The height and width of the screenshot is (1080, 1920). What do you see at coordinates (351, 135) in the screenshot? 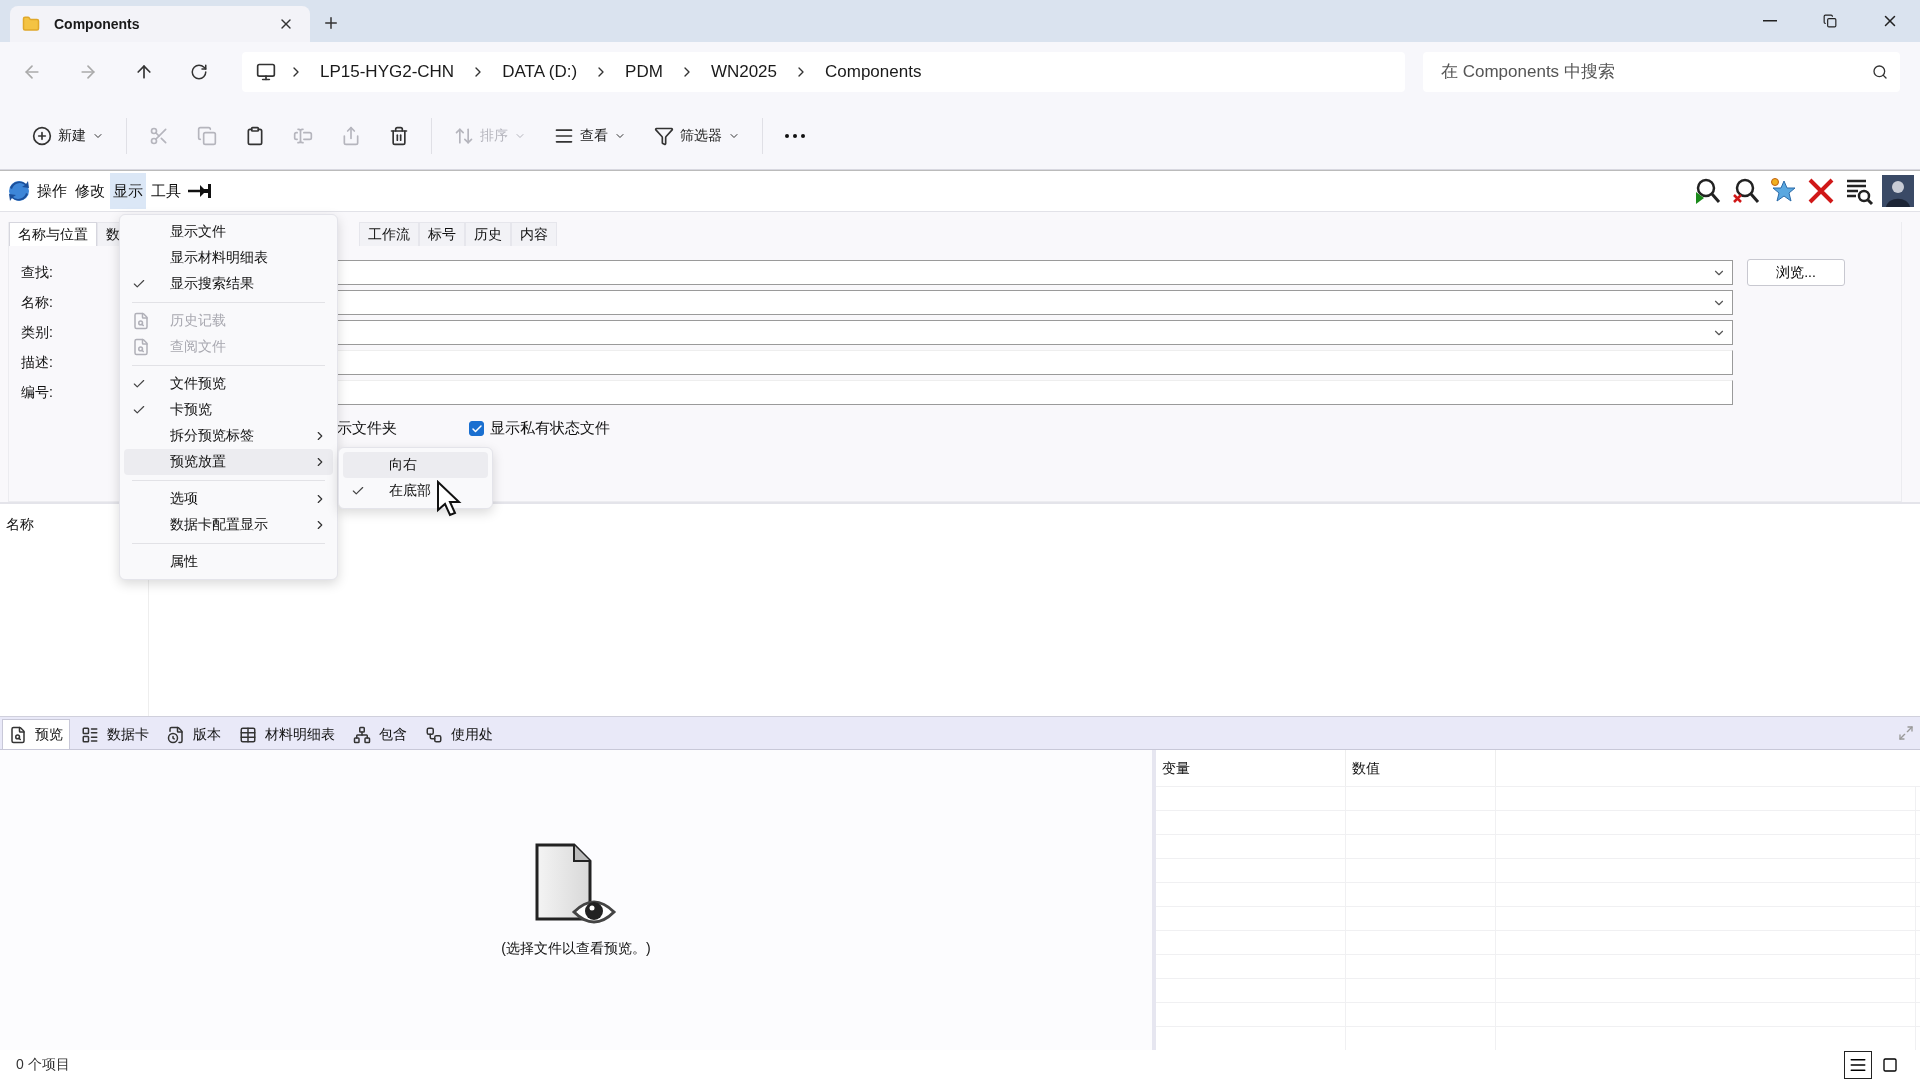
I see `share-icon` at bounding box center [351, 135].